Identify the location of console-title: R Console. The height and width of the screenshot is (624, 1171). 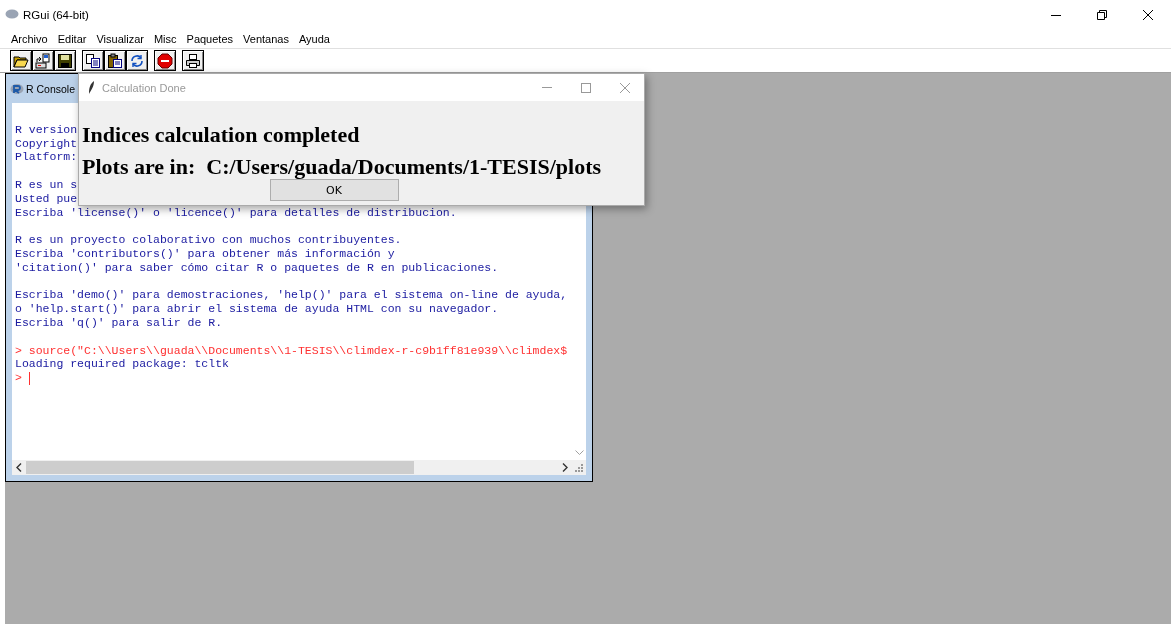
(51, 88).